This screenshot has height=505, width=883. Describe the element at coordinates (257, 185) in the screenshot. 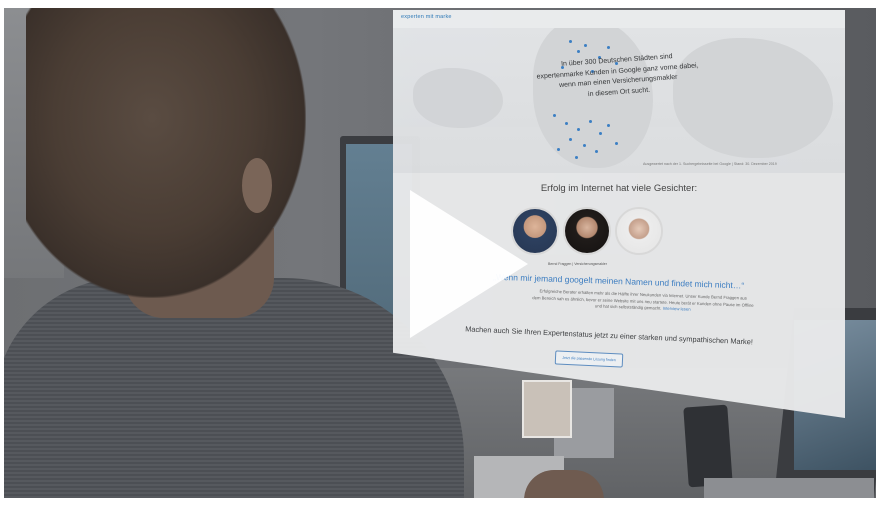

I see `person-ear` at that location.